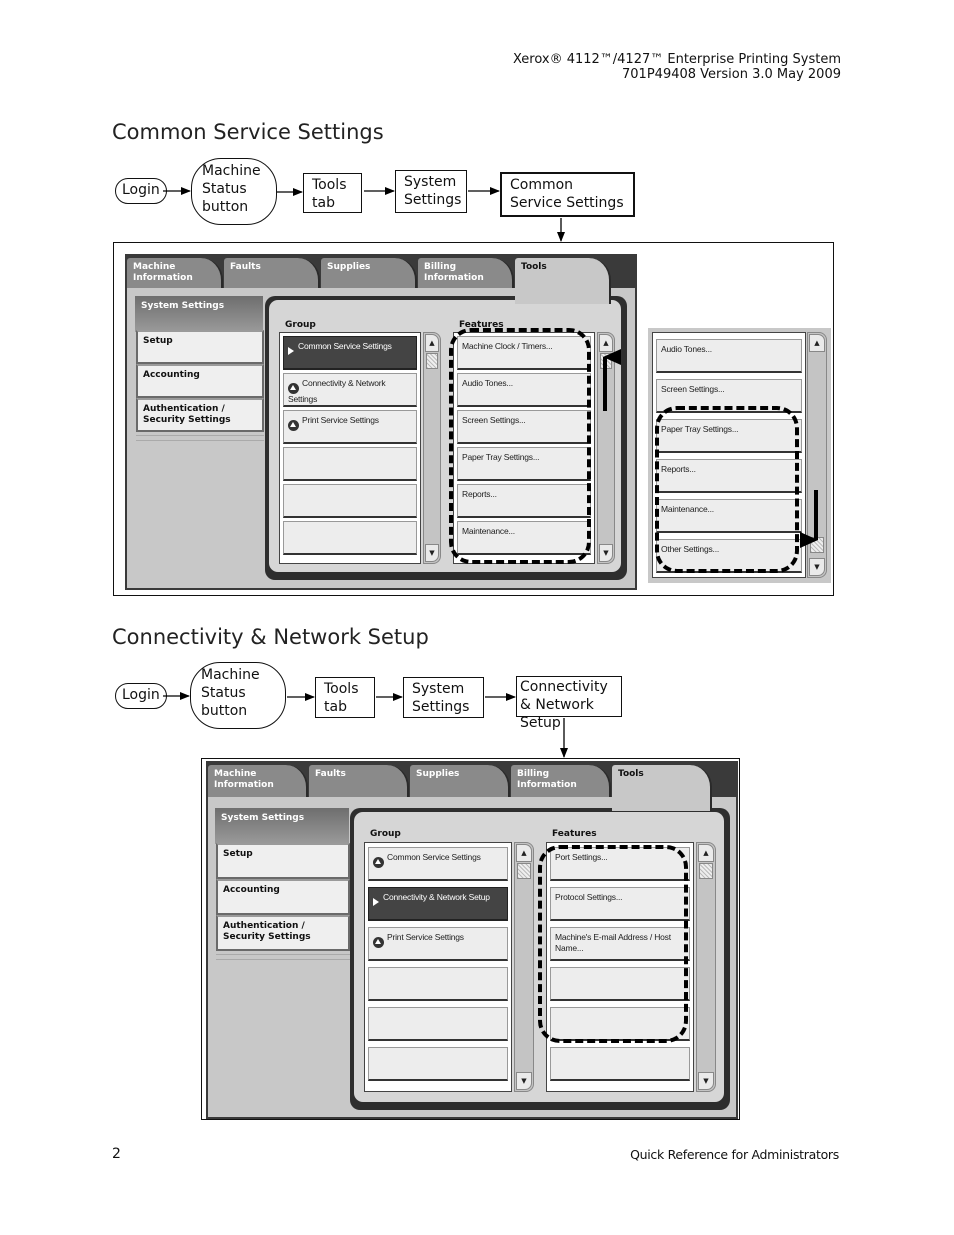 The height and width of the screenshot is (1235, 954). What do you see at coordinates (569, 703) in the screenshot?
I see `flow-connectivity-network: Connectivity & Network Setup` at bounding box center [569, 703].